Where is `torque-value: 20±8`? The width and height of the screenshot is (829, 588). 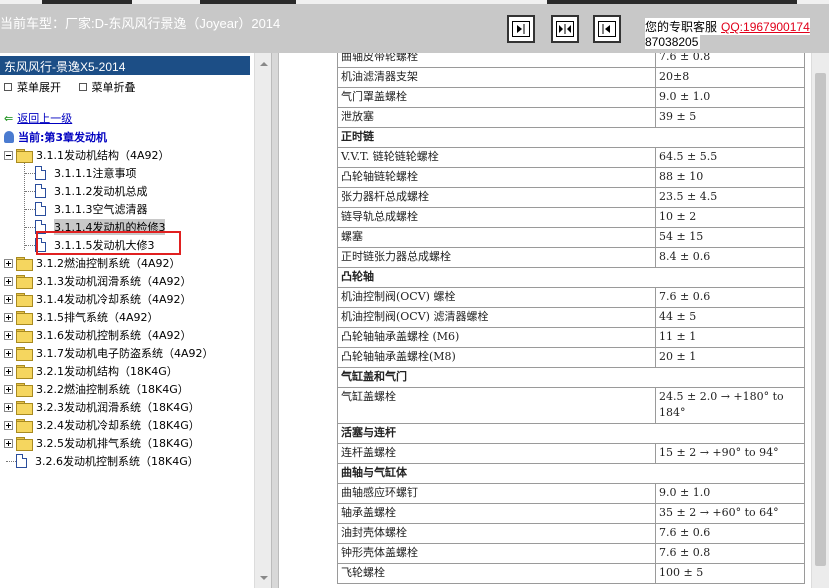
torque-value: 20±8 is located at coordinates (730, 77).